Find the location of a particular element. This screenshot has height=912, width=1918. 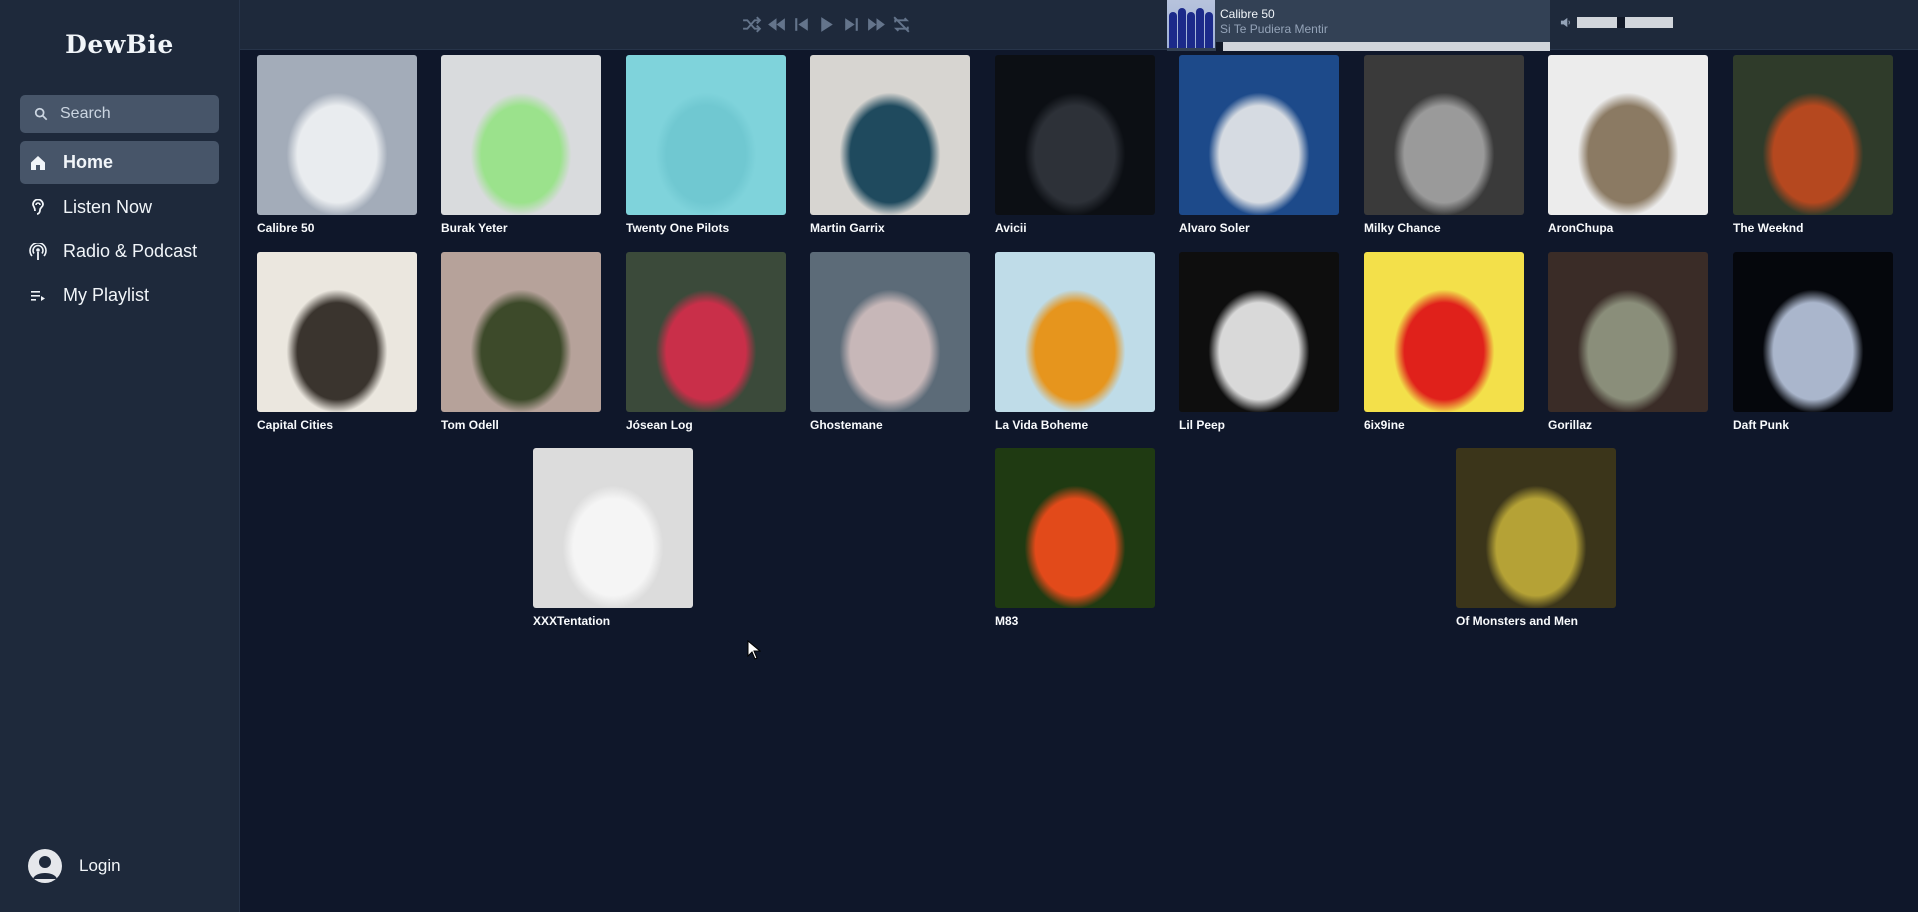

previous-icon is located at coordinates (801, 24).